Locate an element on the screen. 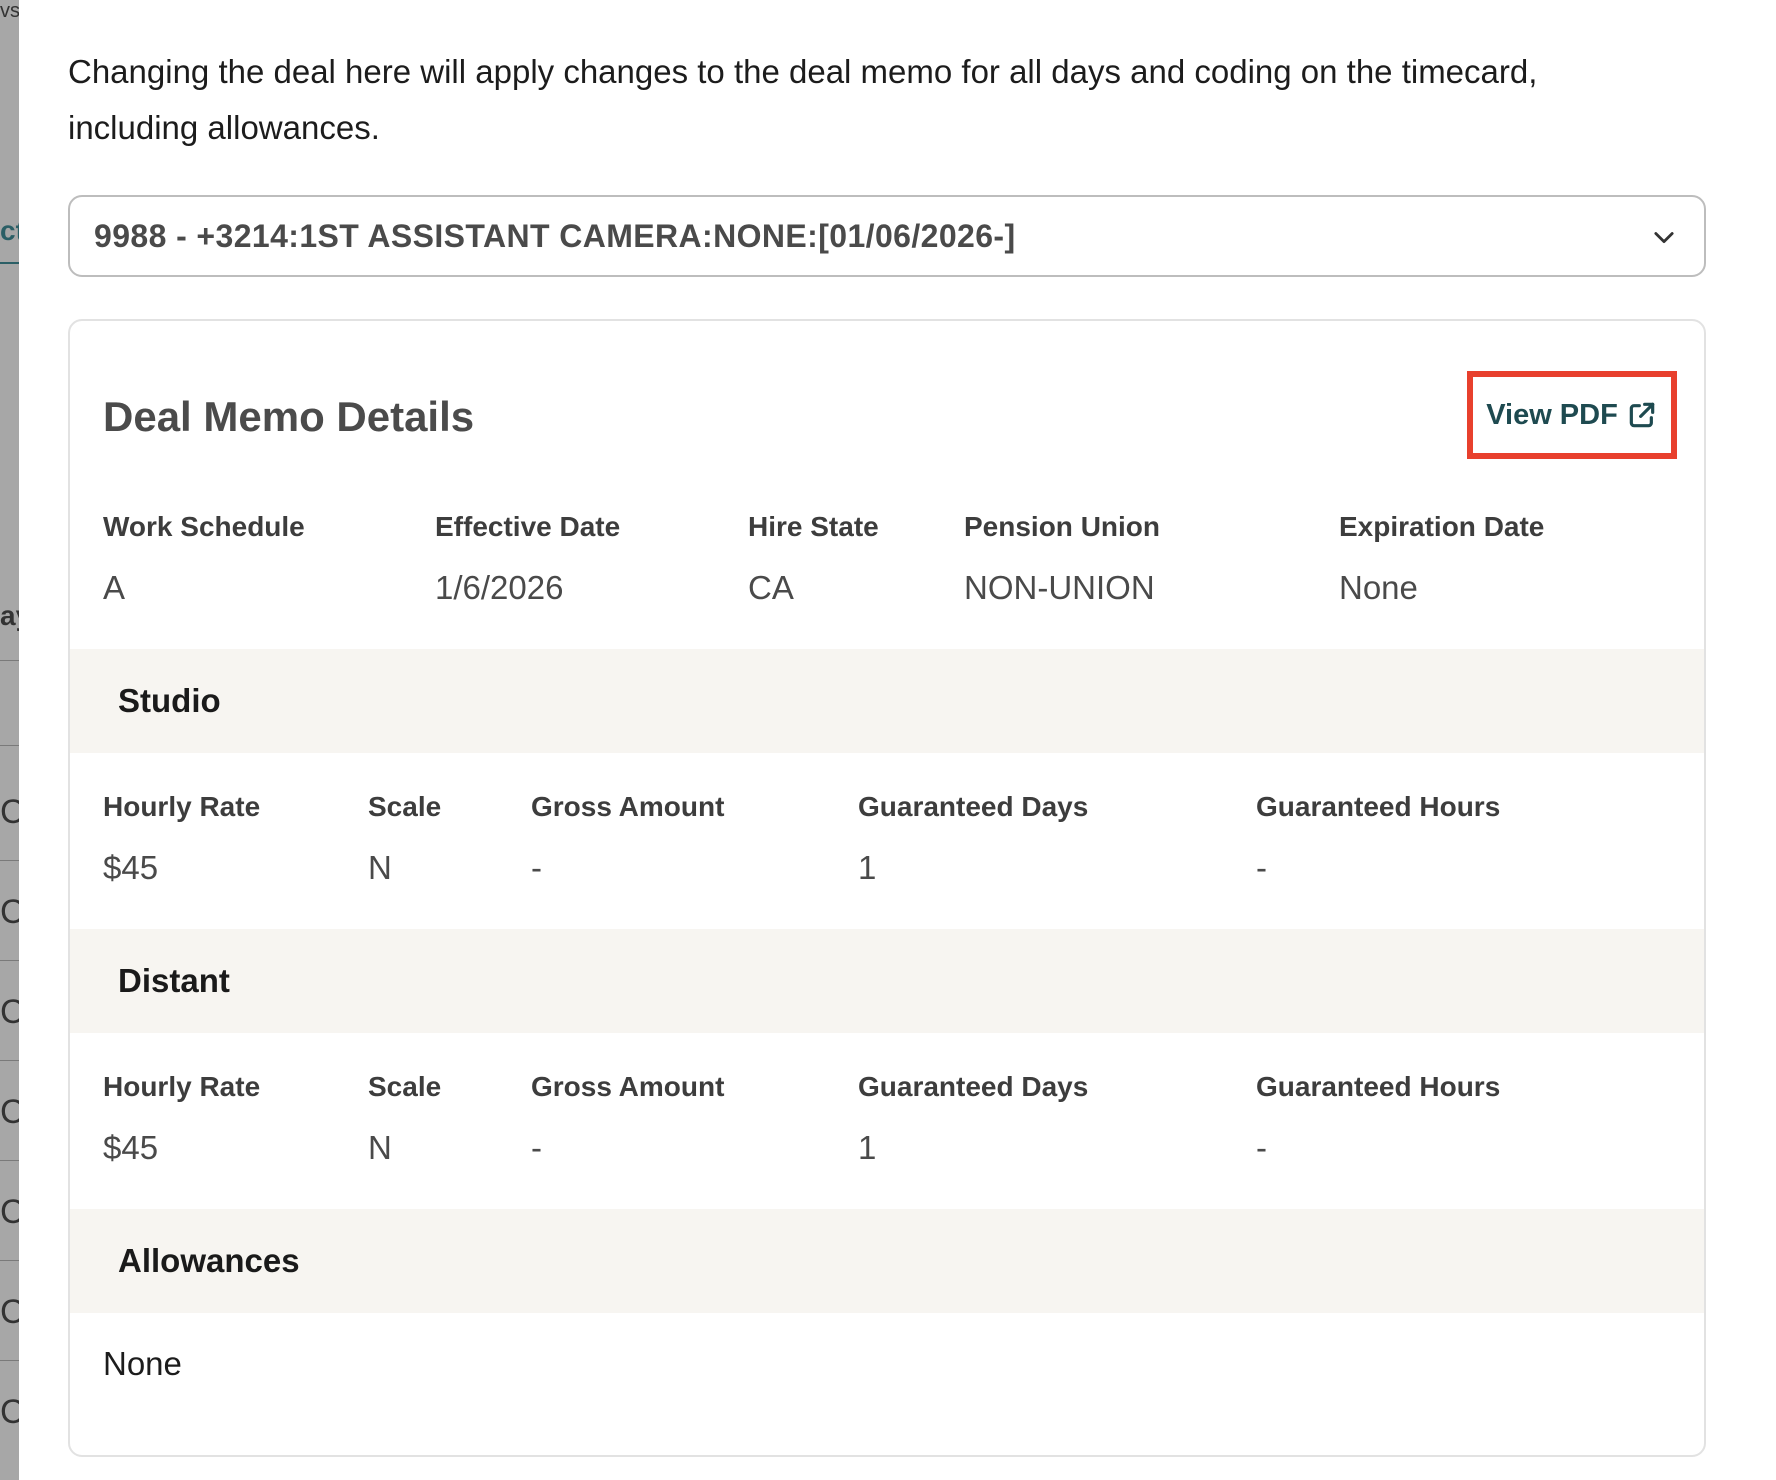 Image resolution: width=1776 pixels, height=1480 pixels. distant-section-header: Distant is located at coordinates (887, 981).